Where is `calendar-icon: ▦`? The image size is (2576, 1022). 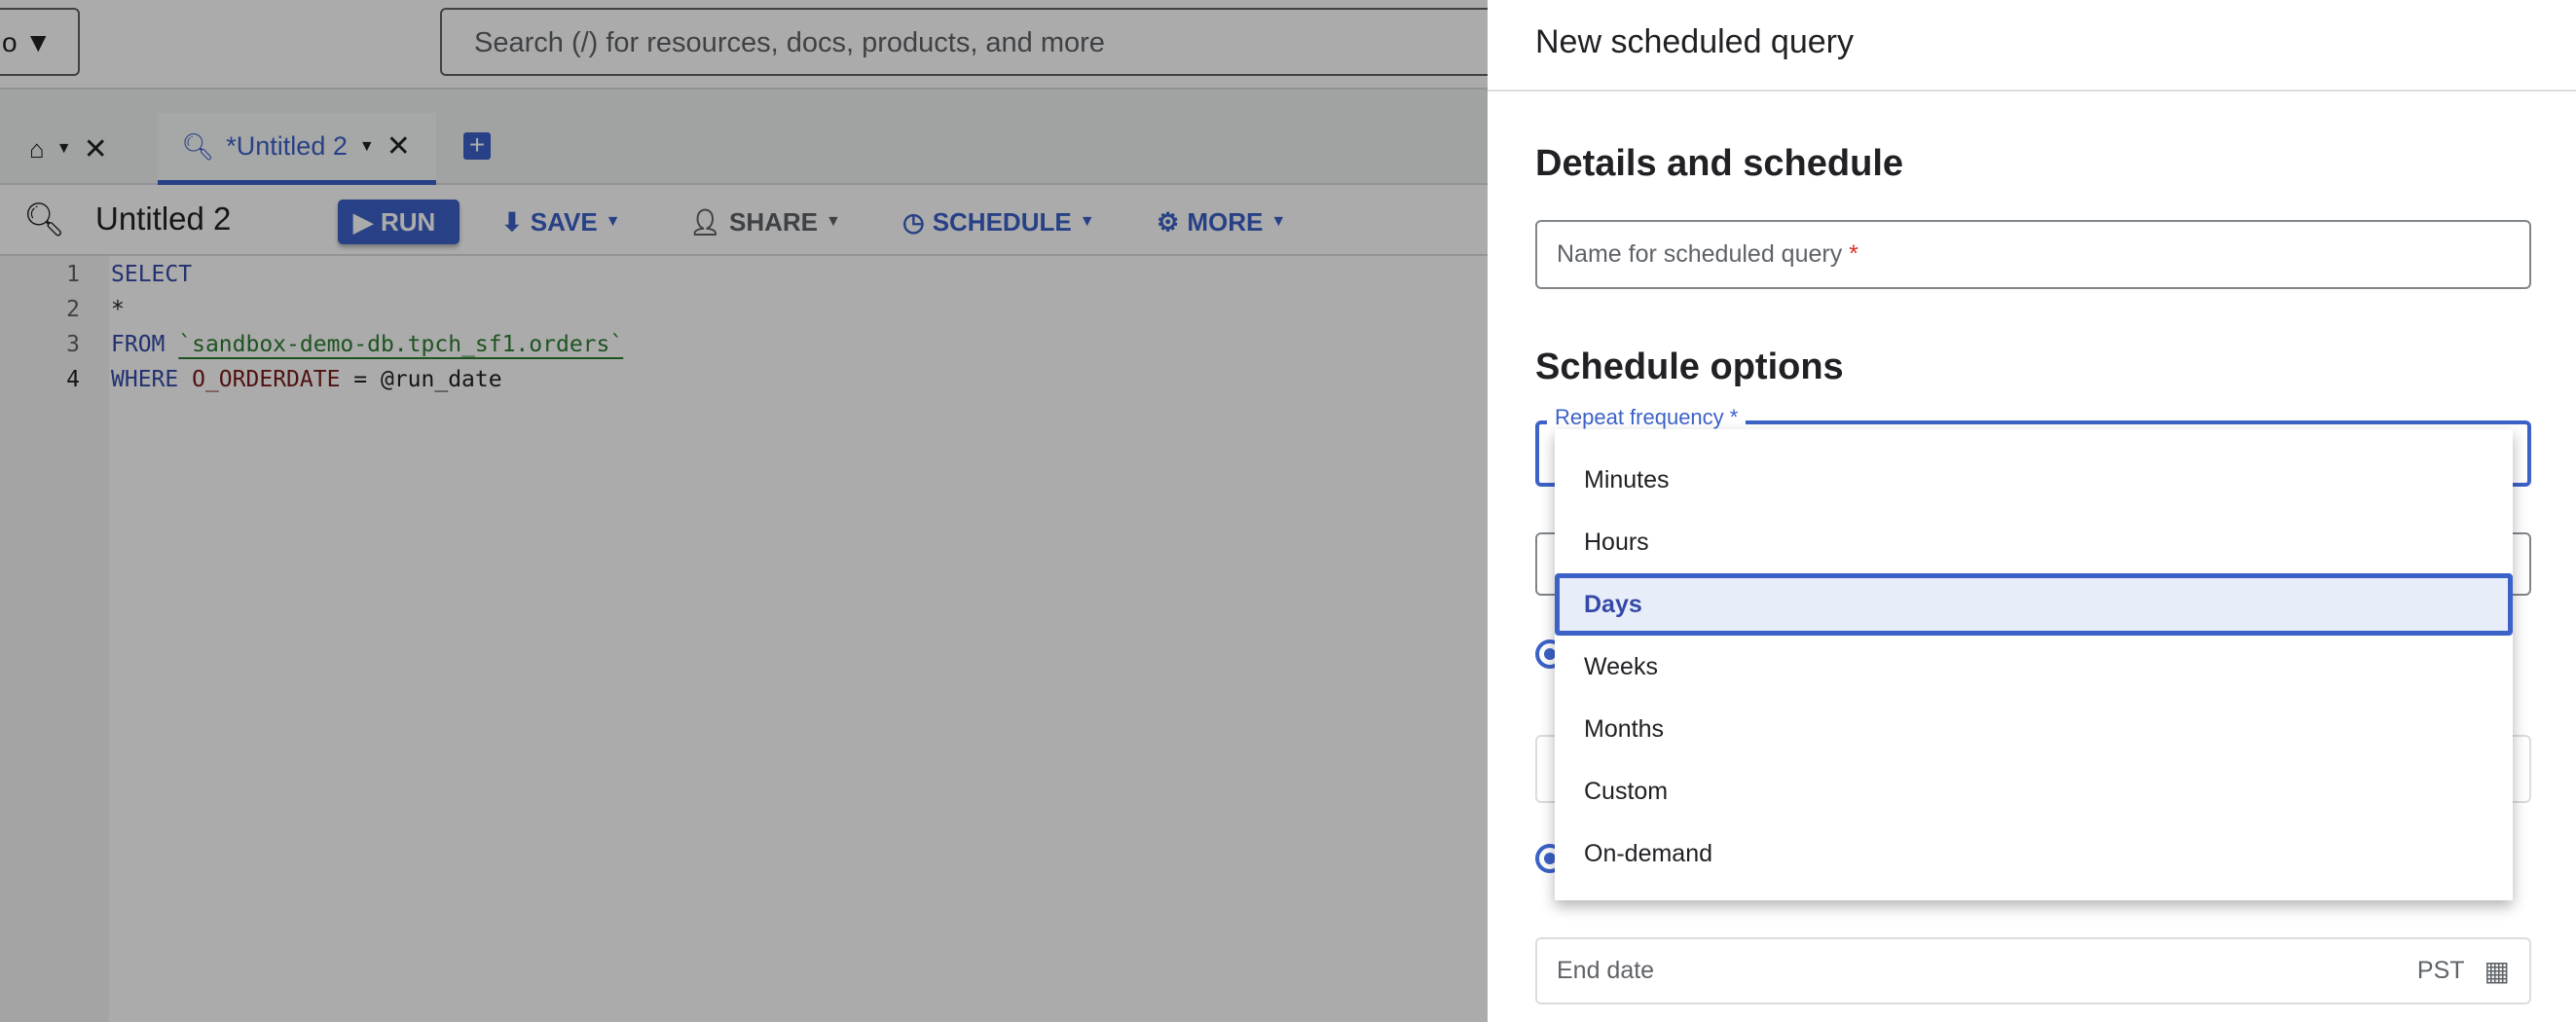
calendar-icon: ▦ is located at coordinates (2497, 971).